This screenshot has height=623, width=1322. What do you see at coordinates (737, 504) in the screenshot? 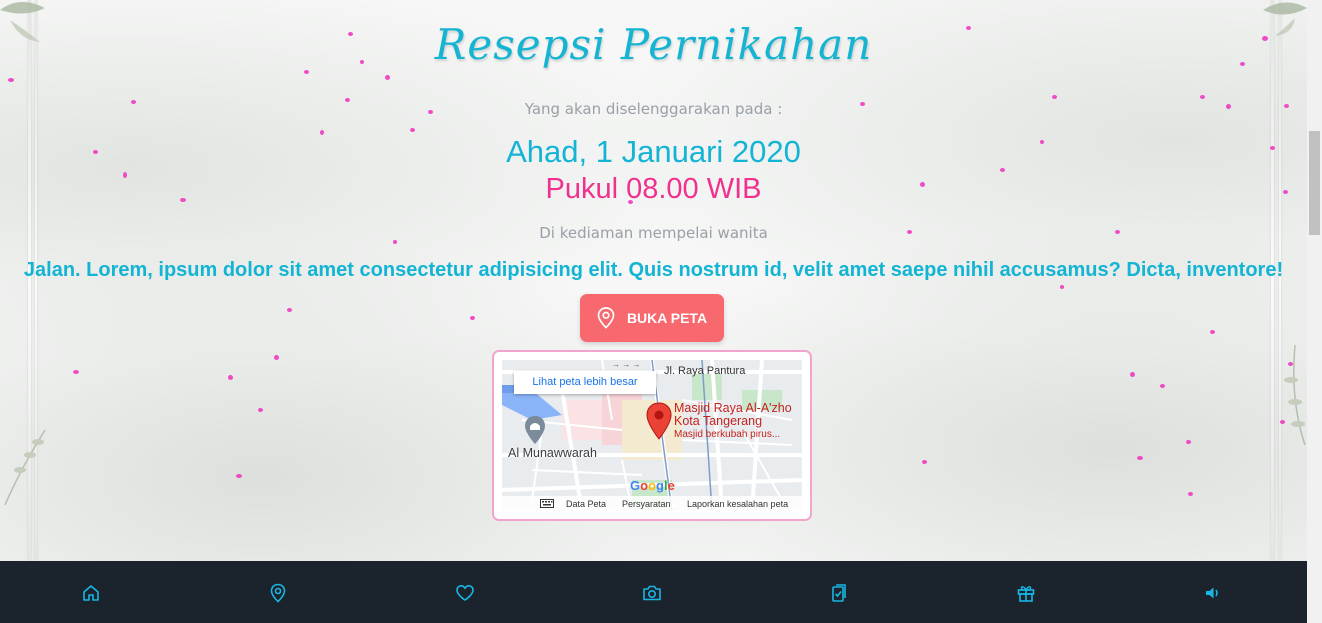
I see `map-report-link: Laporkan kesalahan peta` at bounding box center [737, 504].